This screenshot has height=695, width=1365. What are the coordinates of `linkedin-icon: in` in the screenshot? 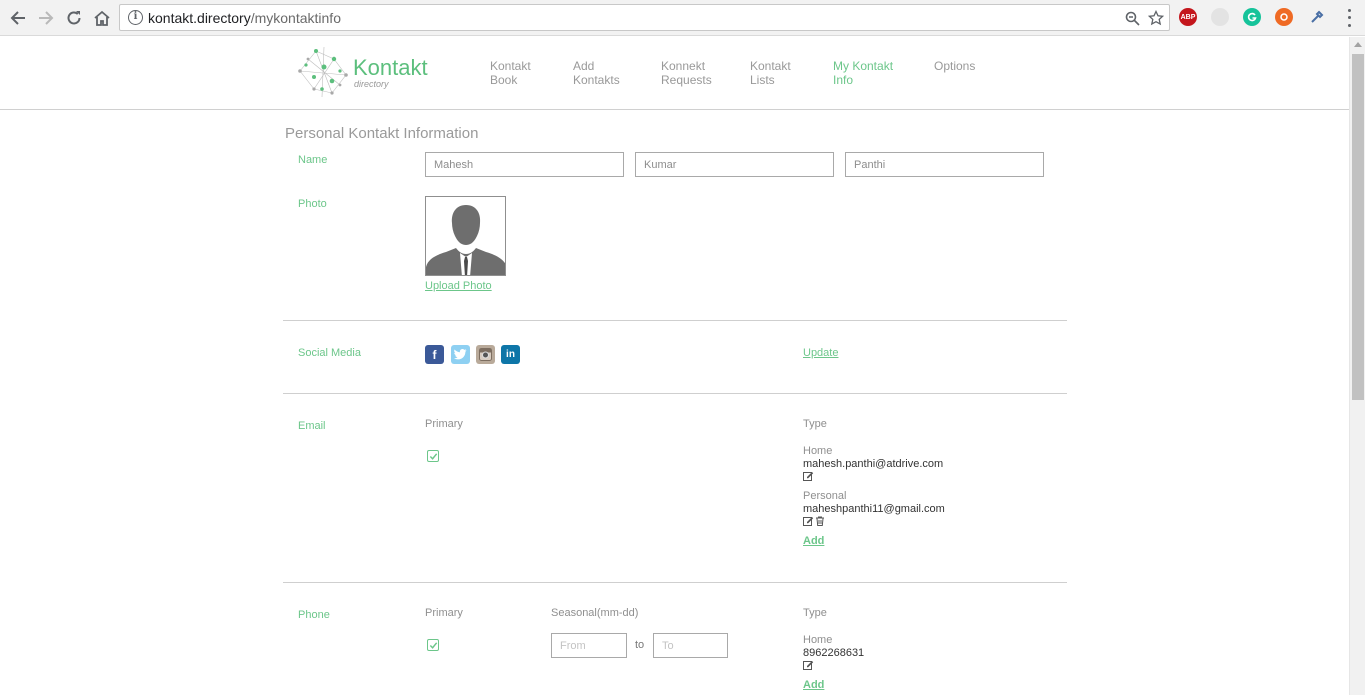 It's located at (510, 354).